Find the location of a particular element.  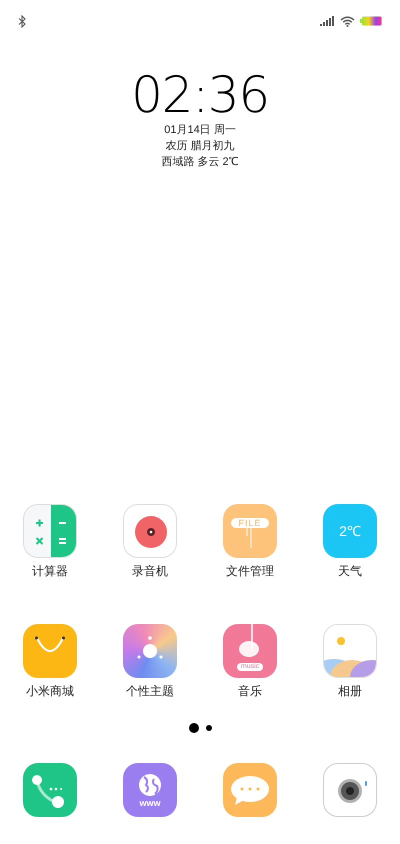

app-label: 天气 is located at coordinates (350, 571).